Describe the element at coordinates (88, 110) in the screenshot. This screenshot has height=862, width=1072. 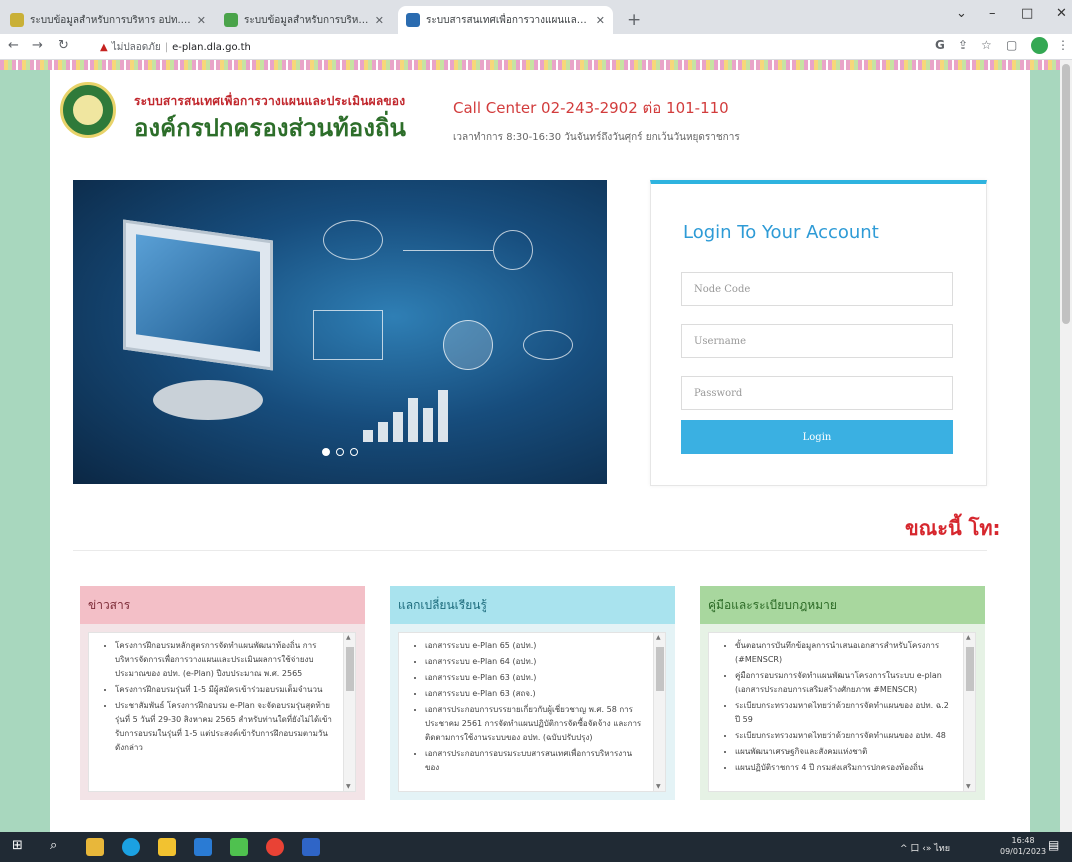
I see `org-logo` at that location.